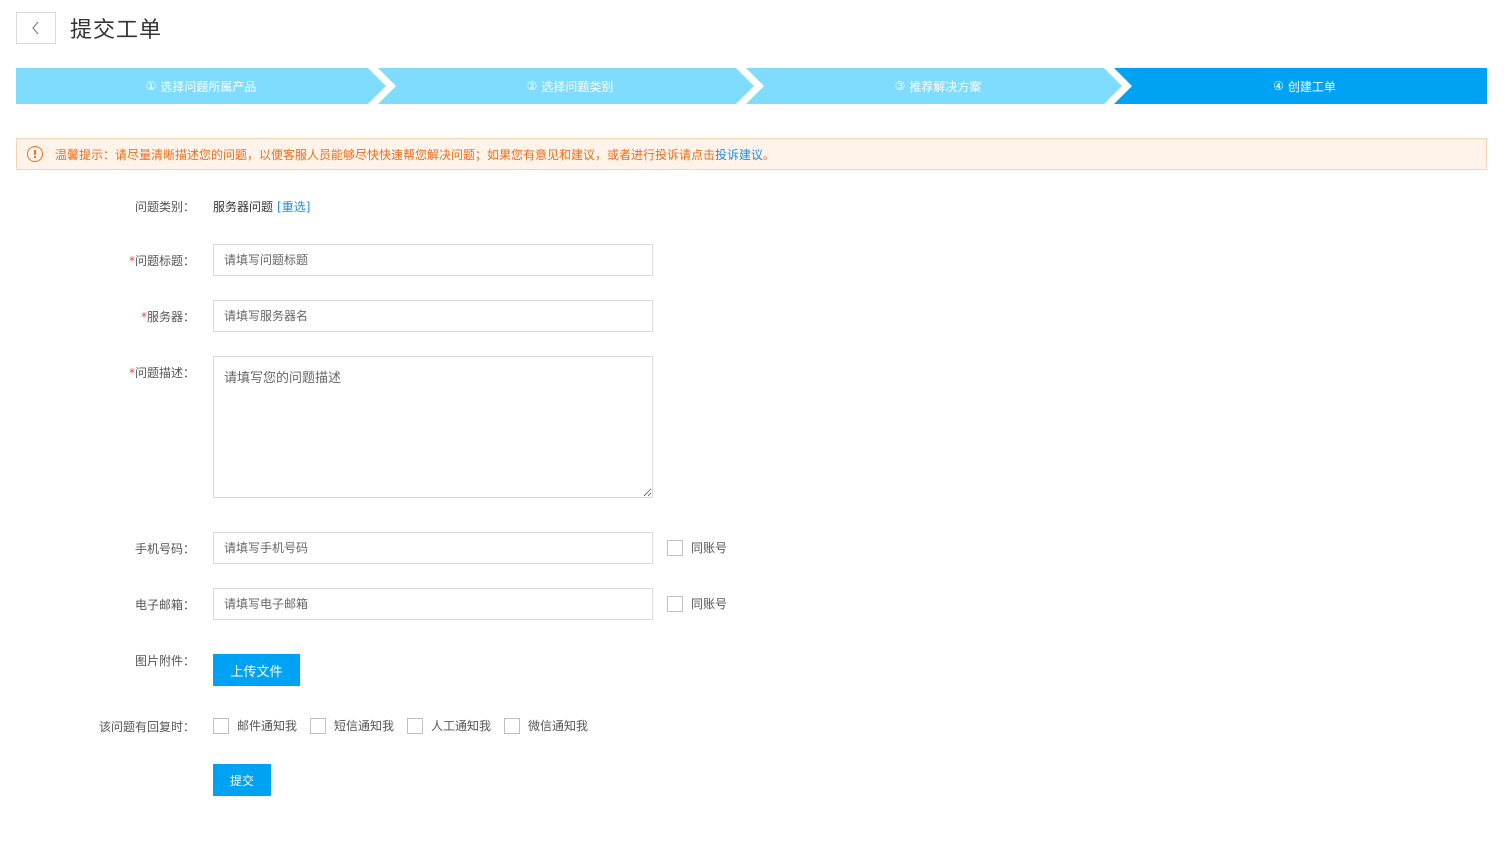 The width and height of the screenshot is (1505, 842). I want to click on page-title: 提交工单, so click(116, 30).